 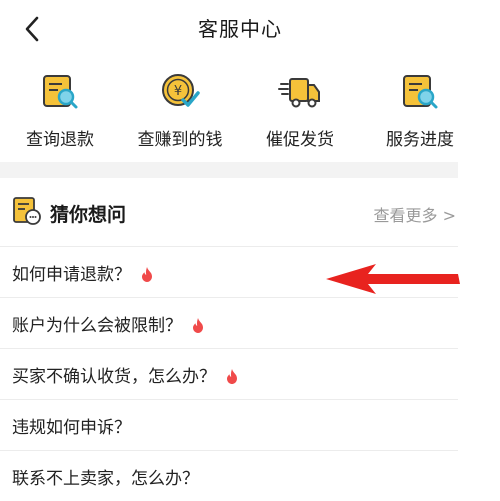 What do you see at coordinates (415, 214) in the screenshot?
I see `view-more-link: 查看更多 >` at bounding box center [415, 214].